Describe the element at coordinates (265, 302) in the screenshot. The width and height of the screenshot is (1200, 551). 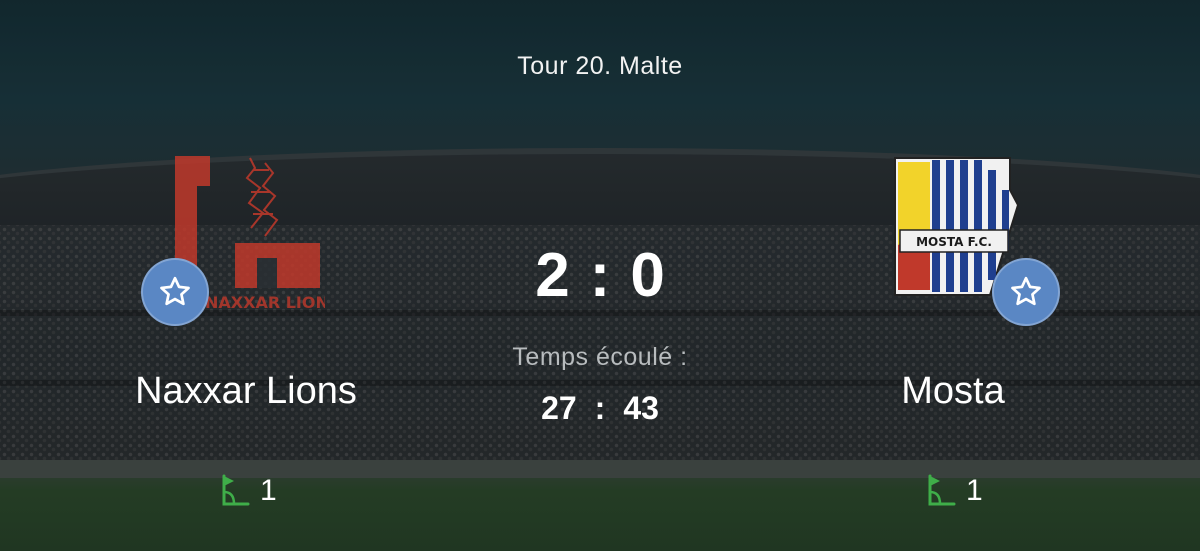
I see `home-logo-text: NAXXAR LIONS` at that location.